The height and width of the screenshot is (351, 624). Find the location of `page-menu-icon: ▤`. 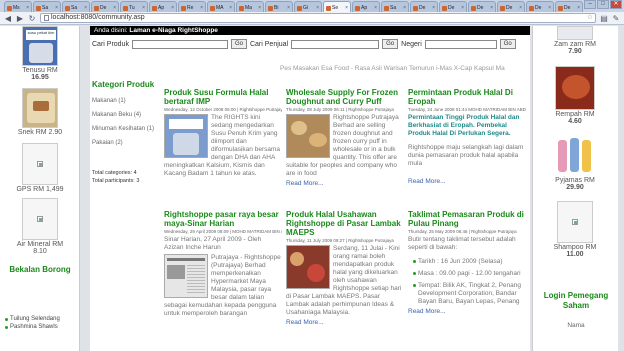

page-menu-icon: ▤ is located at coordinates (604, 18).